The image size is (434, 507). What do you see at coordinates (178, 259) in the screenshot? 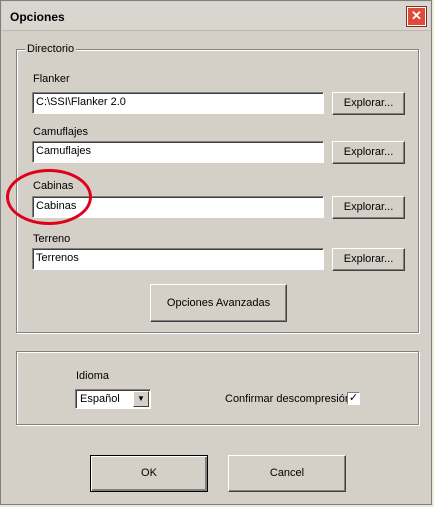
I see `terrain-path-input: Terrenos` at bounding box center [178, 259].